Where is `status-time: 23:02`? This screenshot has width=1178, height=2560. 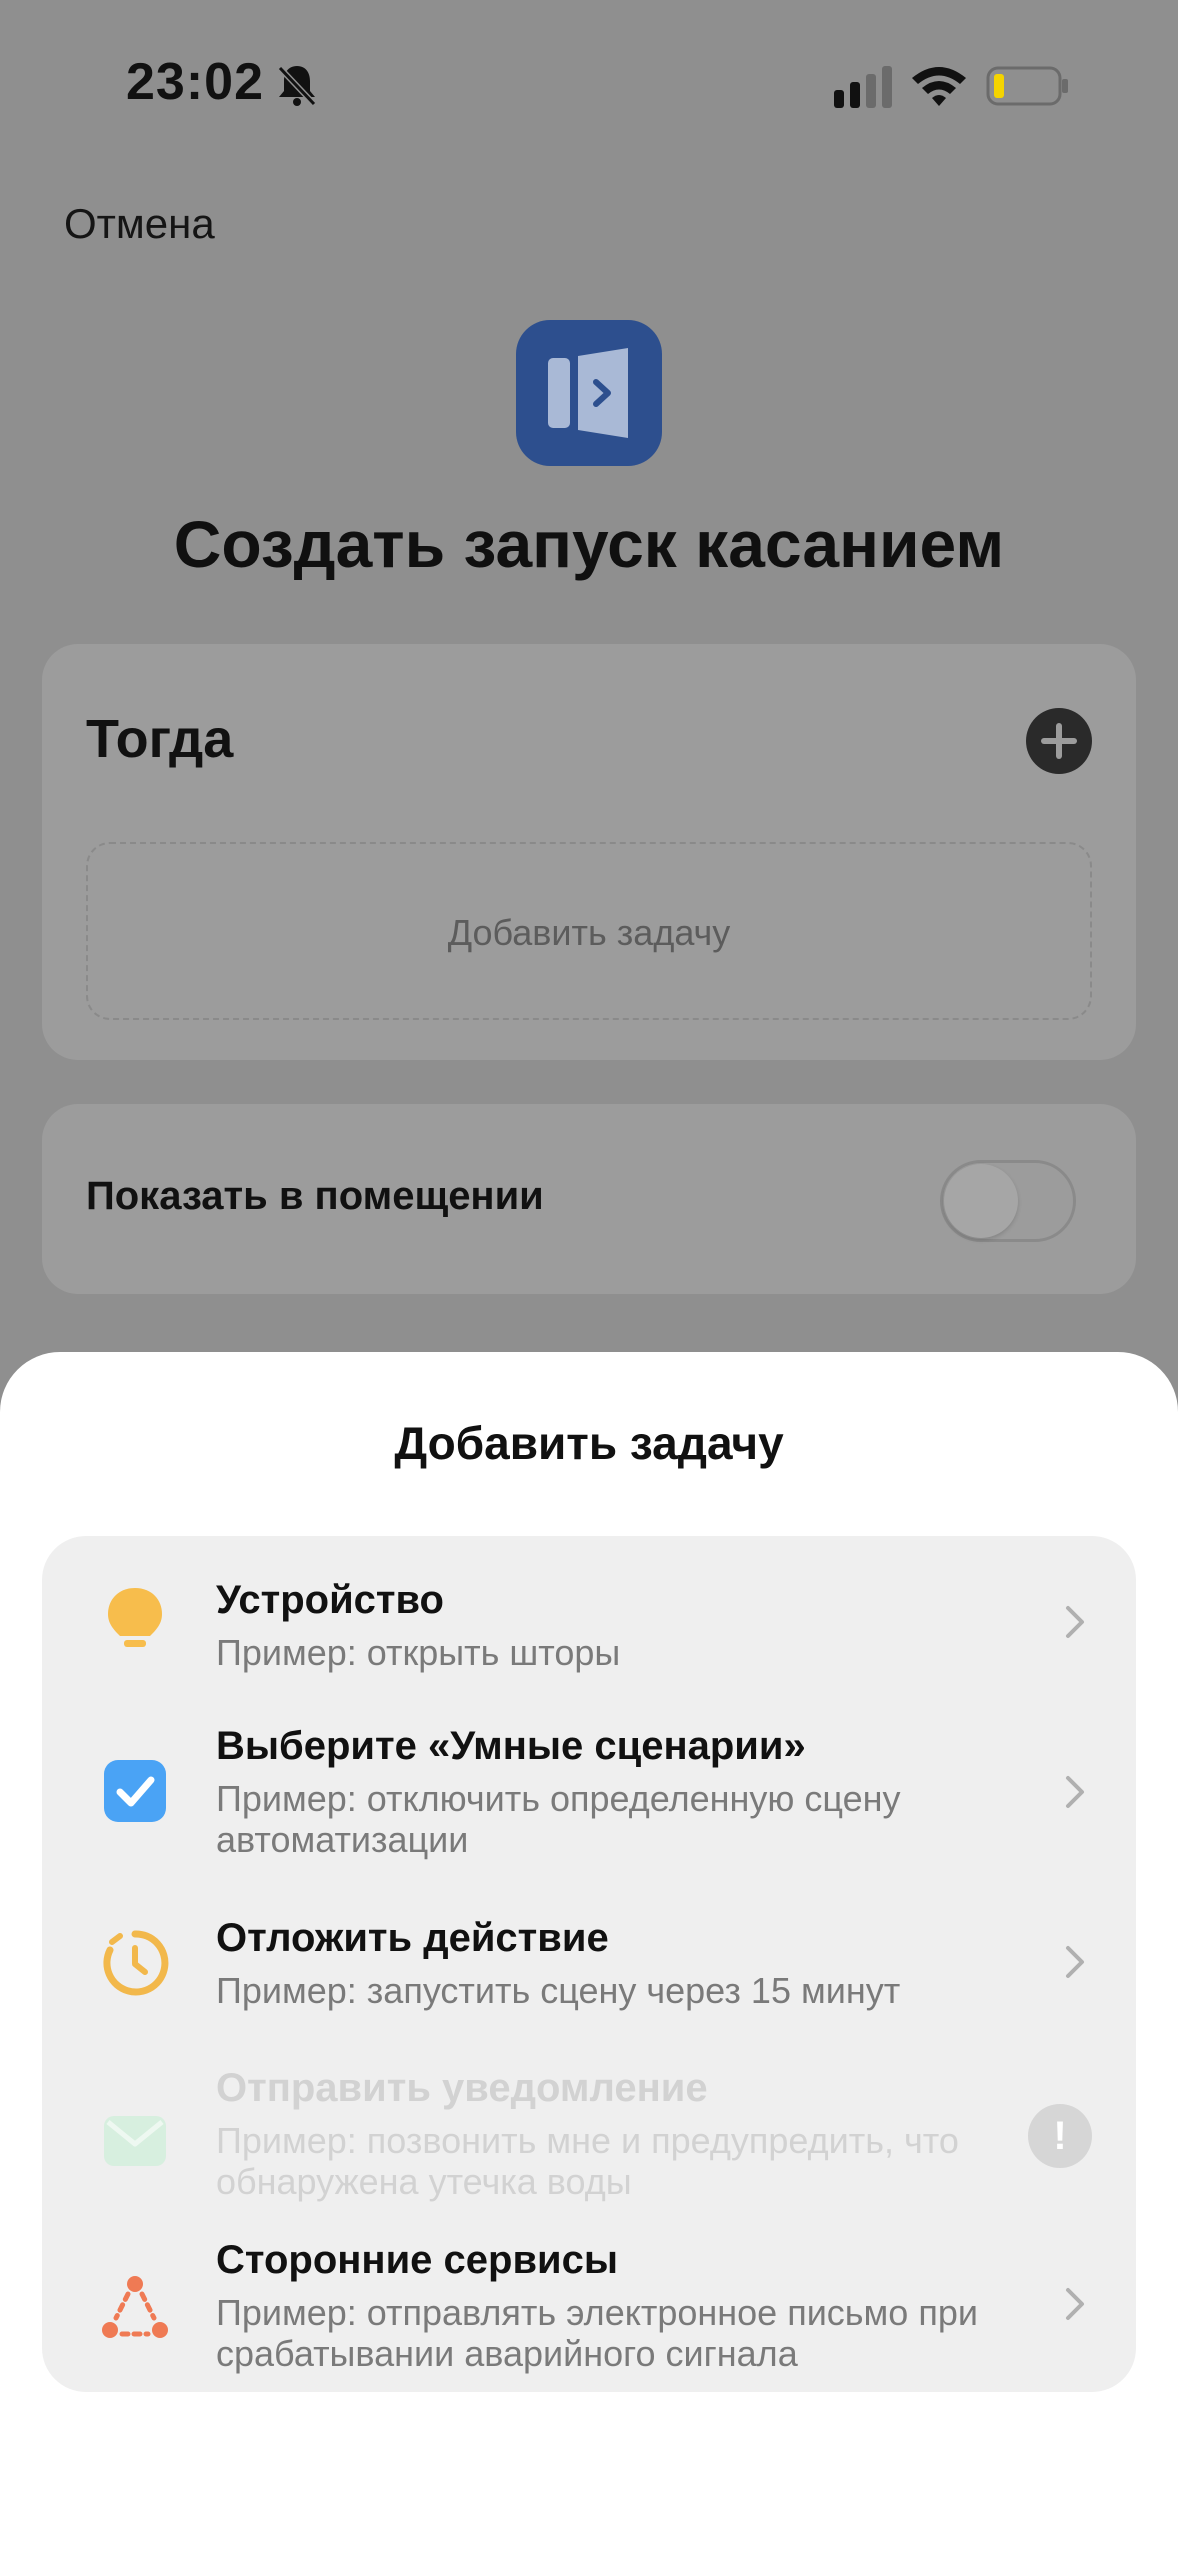 status-time: 23:02 is located at coordinates (195, 82).